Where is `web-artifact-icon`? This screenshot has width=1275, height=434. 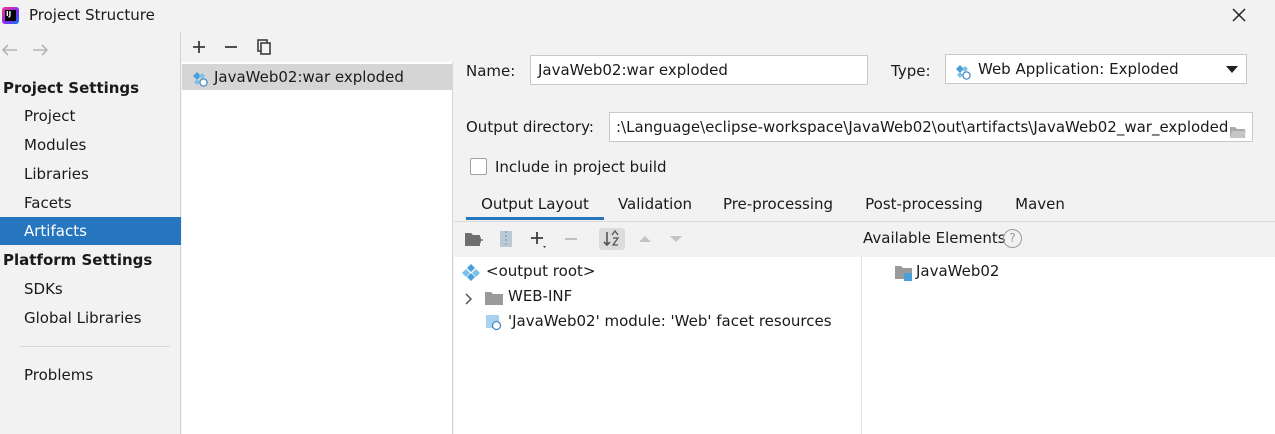 web-artifact-icon is located at coordinates (200, 78).